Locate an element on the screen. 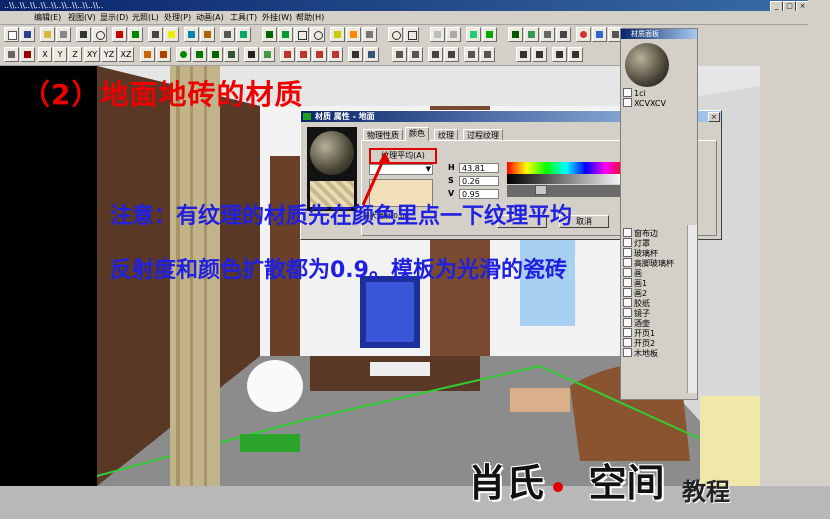 The width and height of the screenshot is (830, 519). axis-xy-button: XY is located at coordinates (92, 54).